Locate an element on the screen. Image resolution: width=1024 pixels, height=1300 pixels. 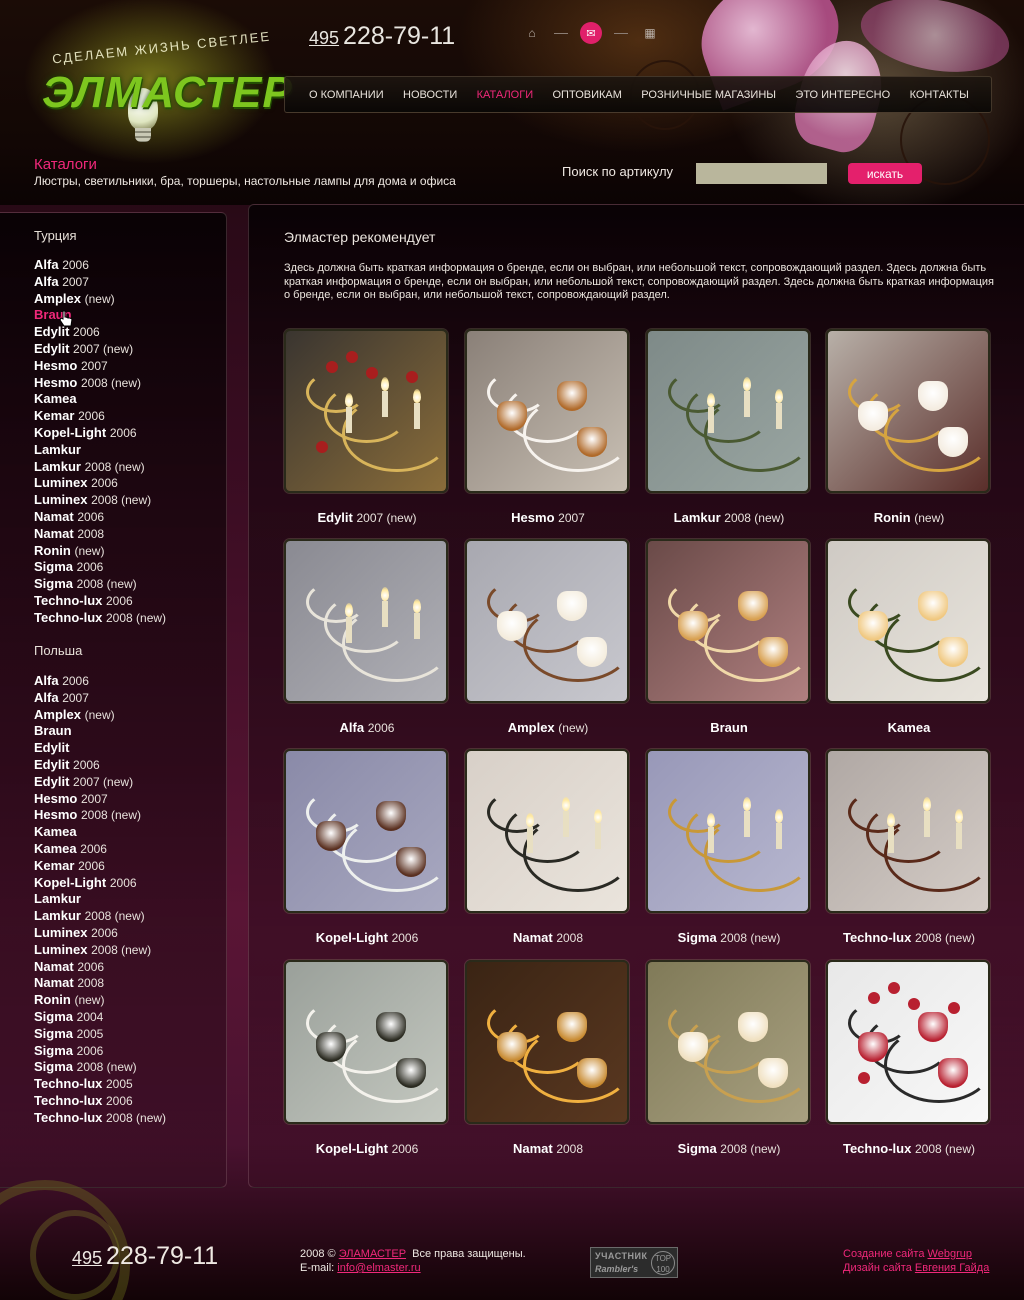
nav-item-0: О компании is located at coordinates (346, 95).